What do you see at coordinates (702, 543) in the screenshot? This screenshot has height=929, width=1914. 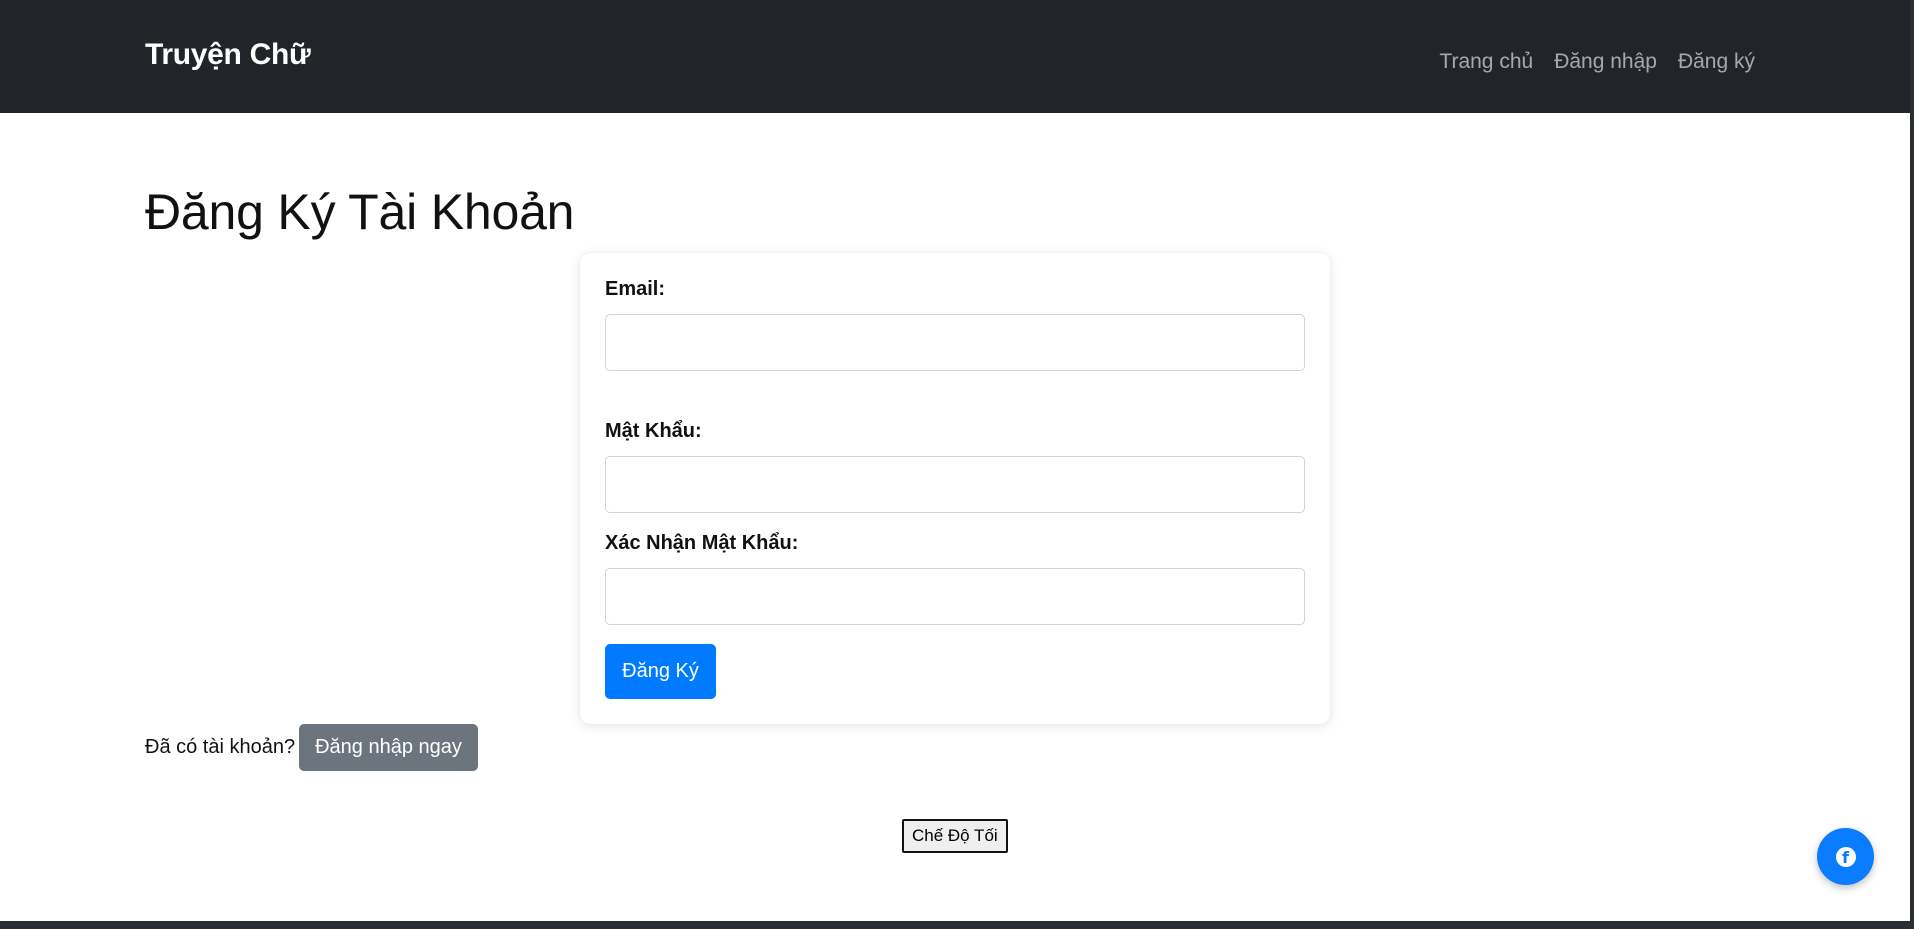 I see `confirm-password-label: Xác Nhận Mật Khẩu:` at bounding box center [702, 543].